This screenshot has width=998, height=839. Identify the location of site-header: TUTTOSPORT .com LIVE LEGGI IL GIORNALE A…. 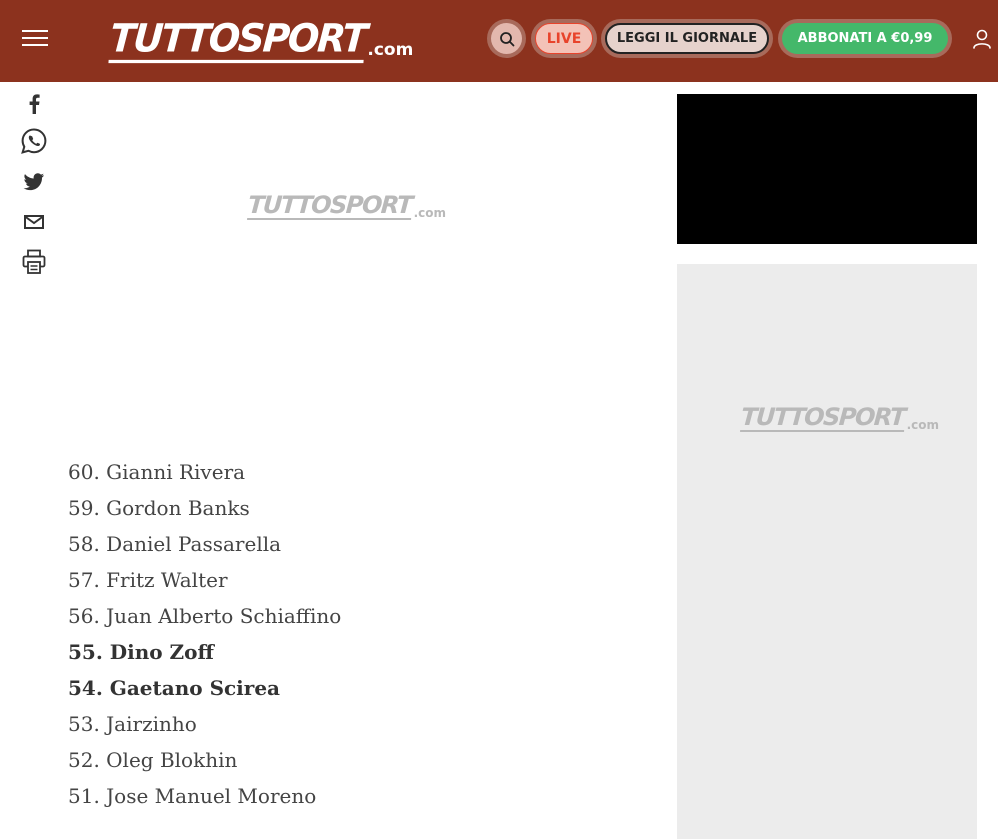
(499, 41).